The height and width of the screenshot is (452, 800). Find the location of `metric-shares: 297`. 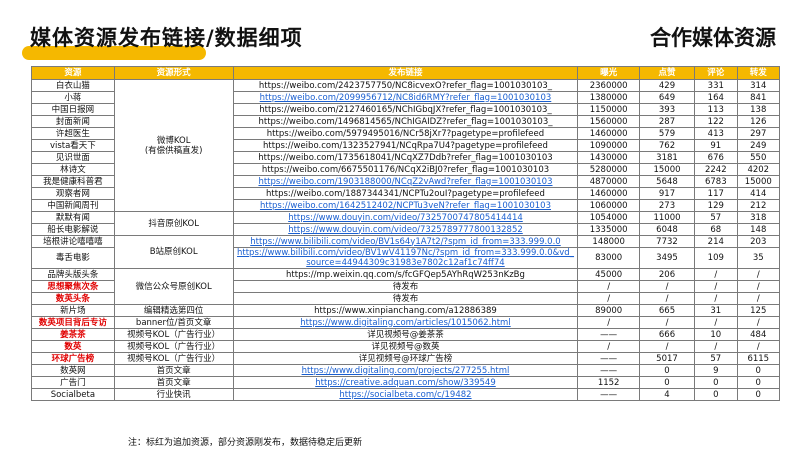

metric-shares: 297 is located at coordinates (758, 133).